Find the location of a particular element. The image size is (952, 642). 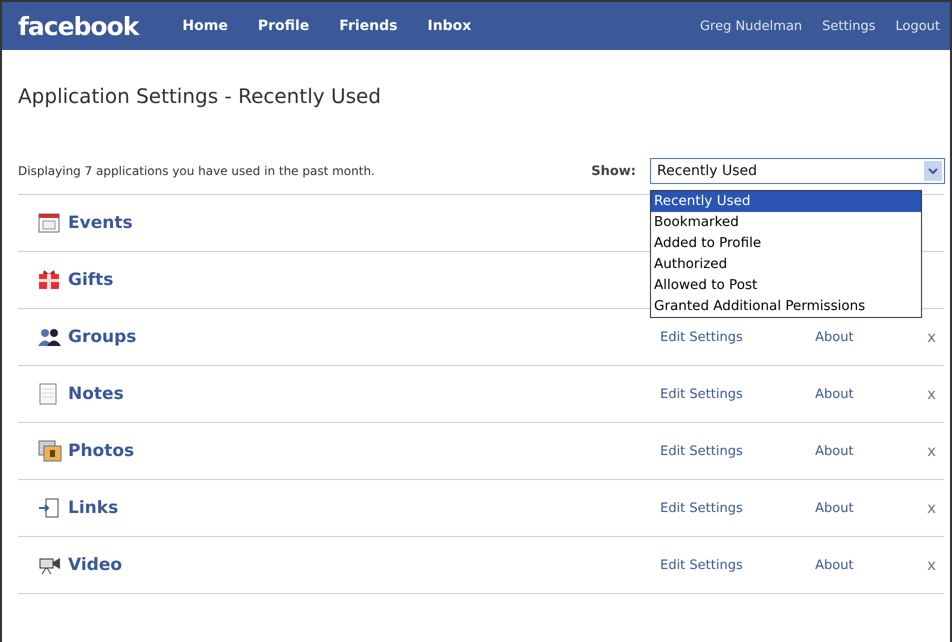

dropdown-option: Authorized is located at coordinates (786, 264).